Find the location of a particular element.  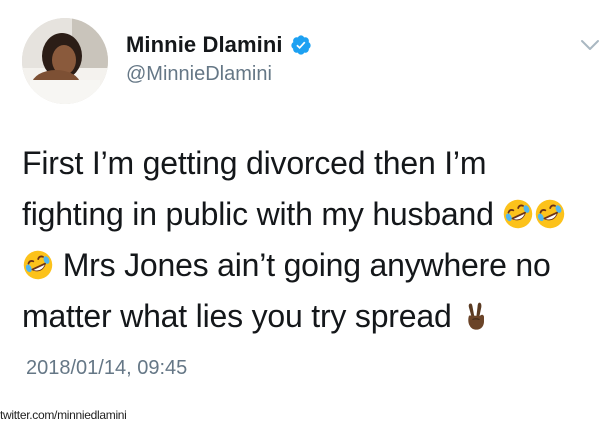

user-handle: @MinnieDlamini is located at coordinates (199, 74).